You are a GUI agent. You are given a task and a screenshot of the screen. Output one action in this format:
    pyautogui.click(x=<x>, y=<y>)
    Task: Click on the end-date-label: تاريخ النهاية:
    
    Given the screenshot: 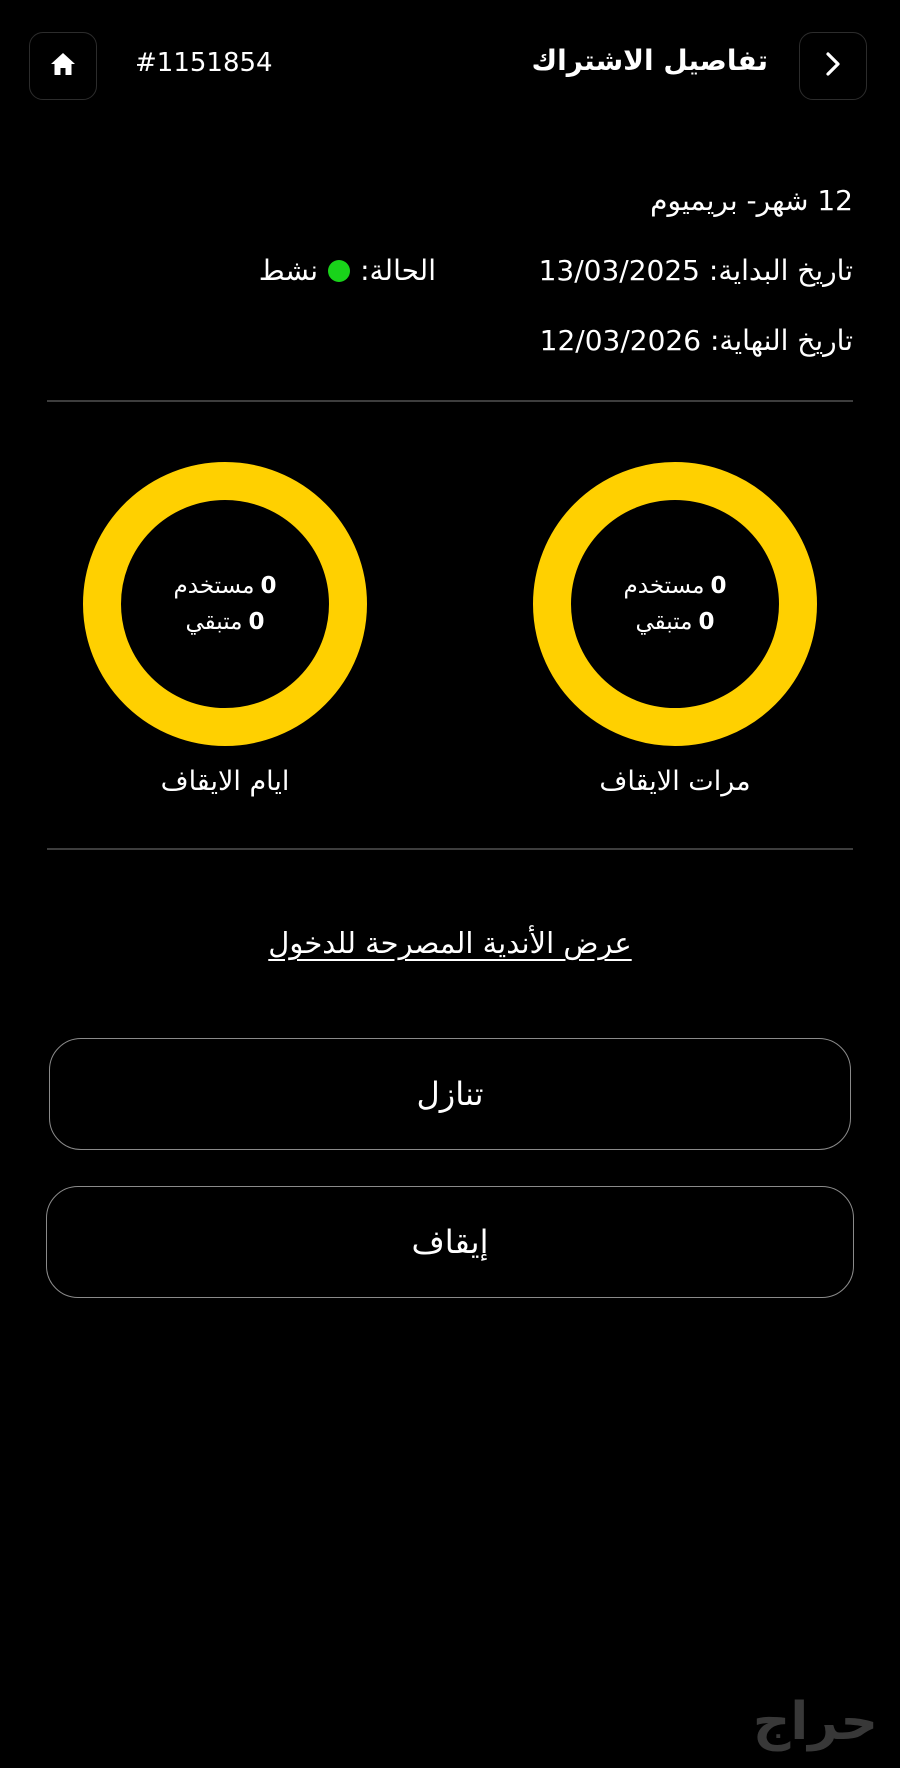 What is the action you would take?
    pyautogui.click(x=781, y=340)
    